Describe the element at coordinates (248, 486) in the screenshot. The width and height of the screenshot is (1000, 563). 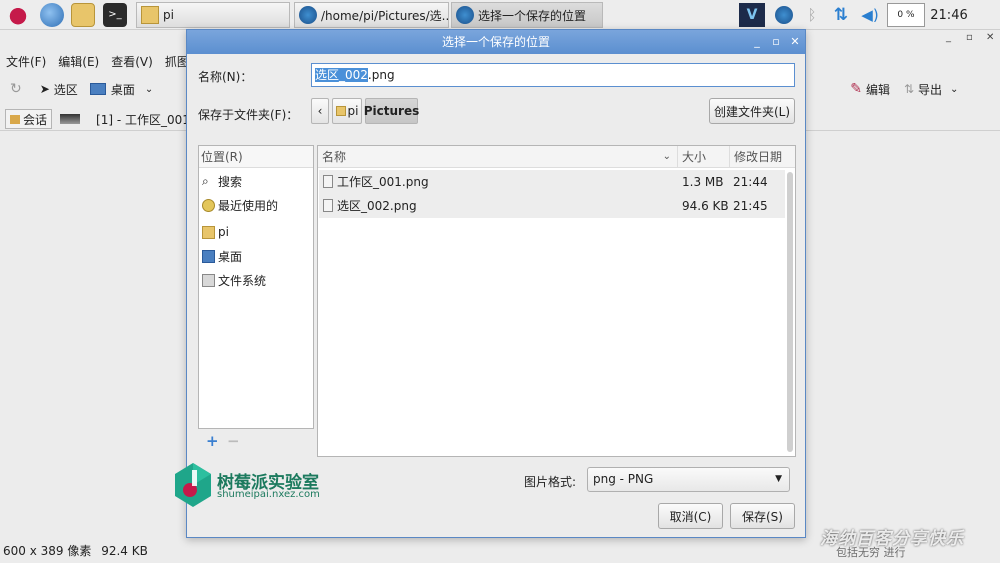
I see `site-logo: 树莓派实验室 shumeipai.nxez.com` at that location.